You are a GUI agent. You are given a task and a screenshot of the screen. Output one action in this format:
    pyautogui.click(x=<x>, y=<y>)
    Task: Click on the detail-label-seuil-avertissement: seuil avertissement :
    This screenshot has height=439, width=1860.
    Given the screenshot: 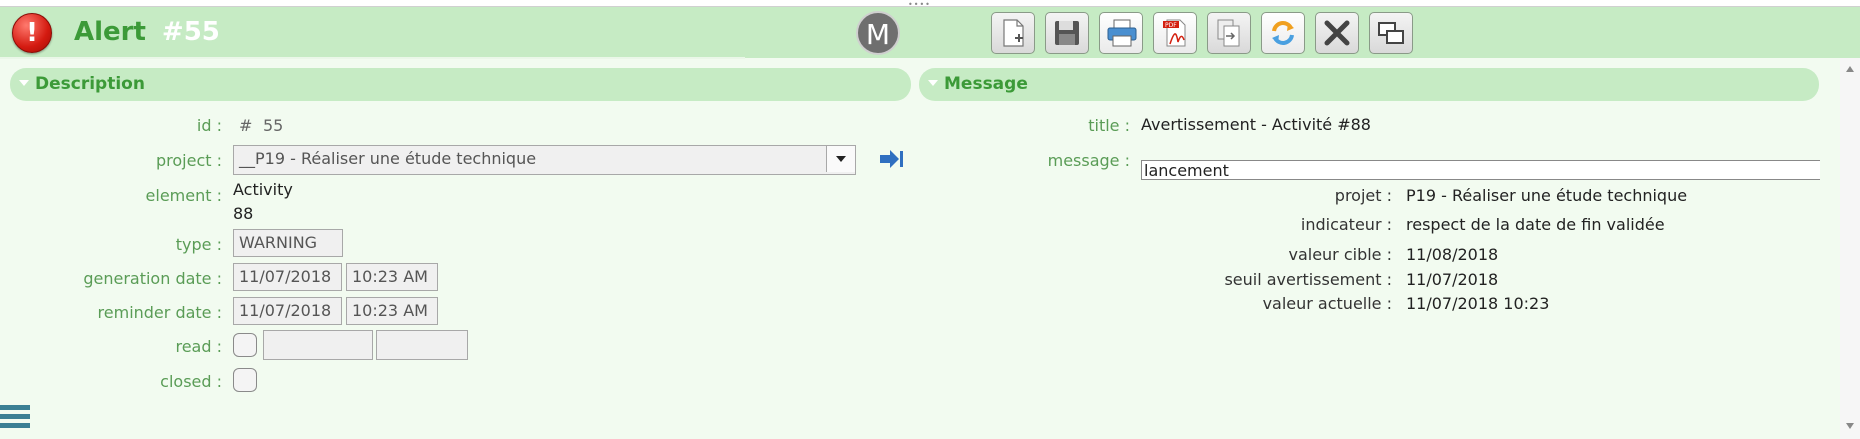 What is the action you would take?
    pyautogui.click(x=1308, y=279)
    